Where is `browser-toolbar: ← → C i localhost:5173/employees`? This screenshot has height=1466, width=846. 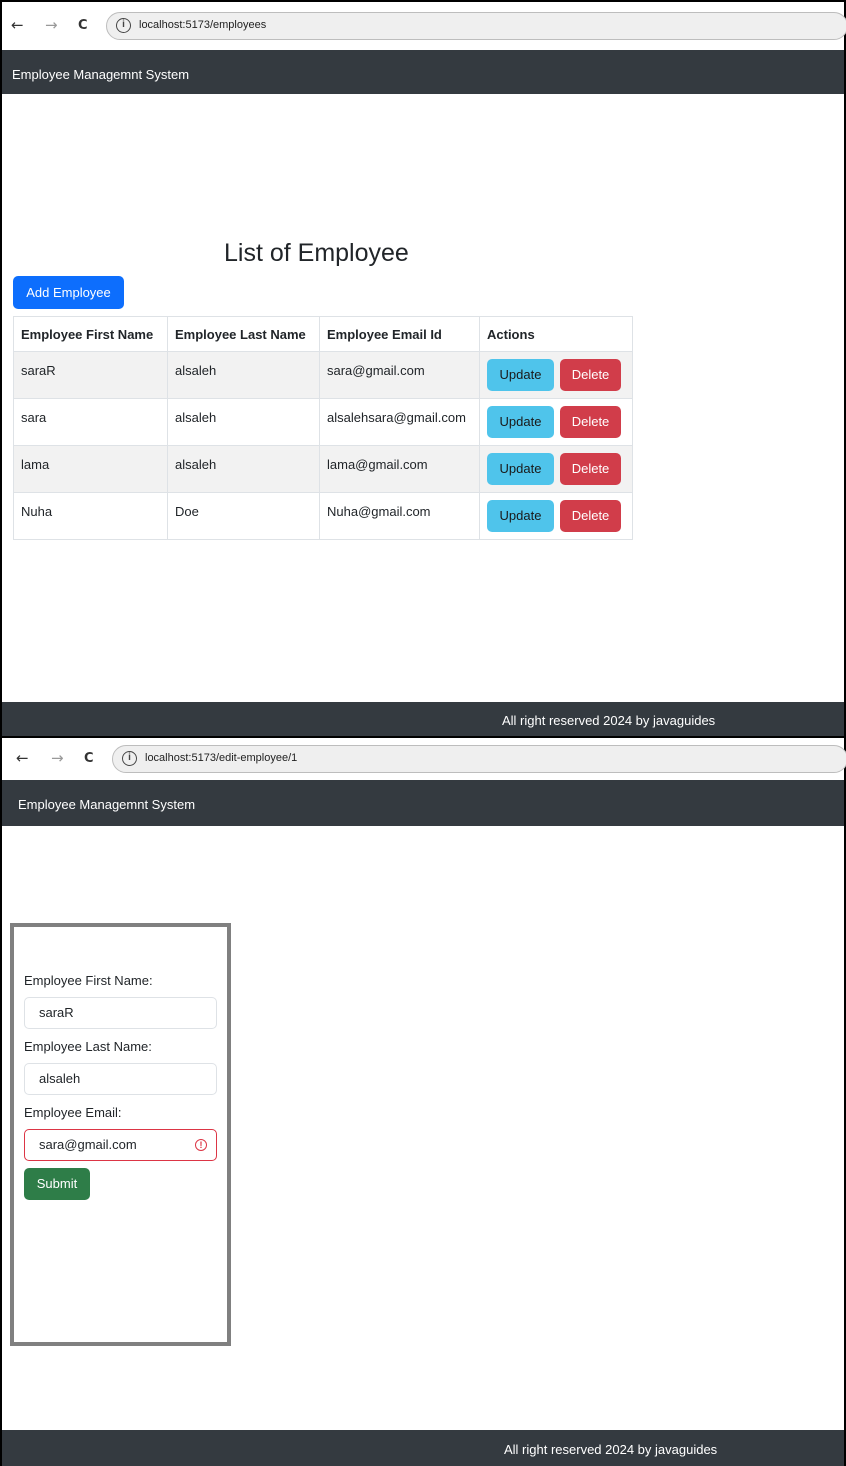
browser-toolbar: ← → C i localhost:5173/employees is located at coordinates (424, 26).